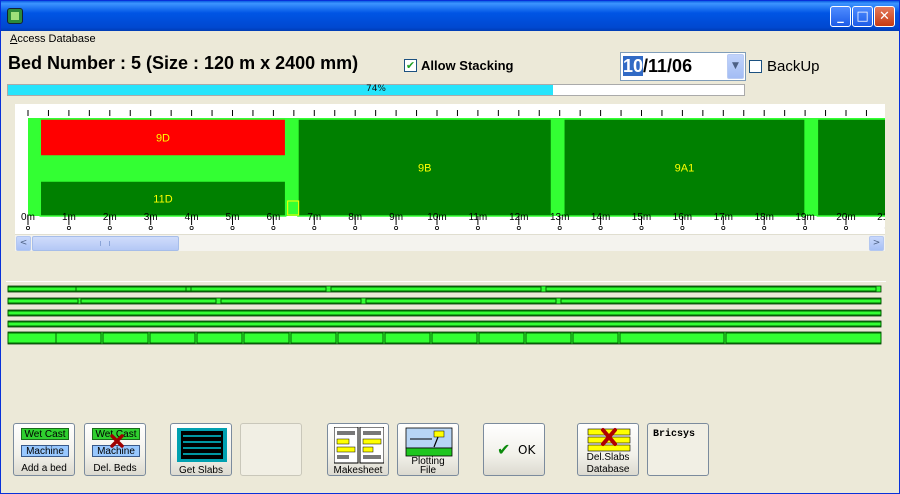  Describe the element at coordinates (862, 16) in the screenshot. I see `maximize-button: □` at that location.